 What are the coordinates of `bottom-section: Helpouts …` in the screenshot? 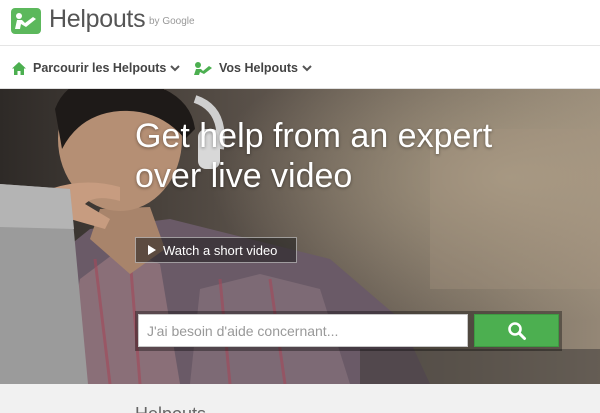 It's located at (300, 398).